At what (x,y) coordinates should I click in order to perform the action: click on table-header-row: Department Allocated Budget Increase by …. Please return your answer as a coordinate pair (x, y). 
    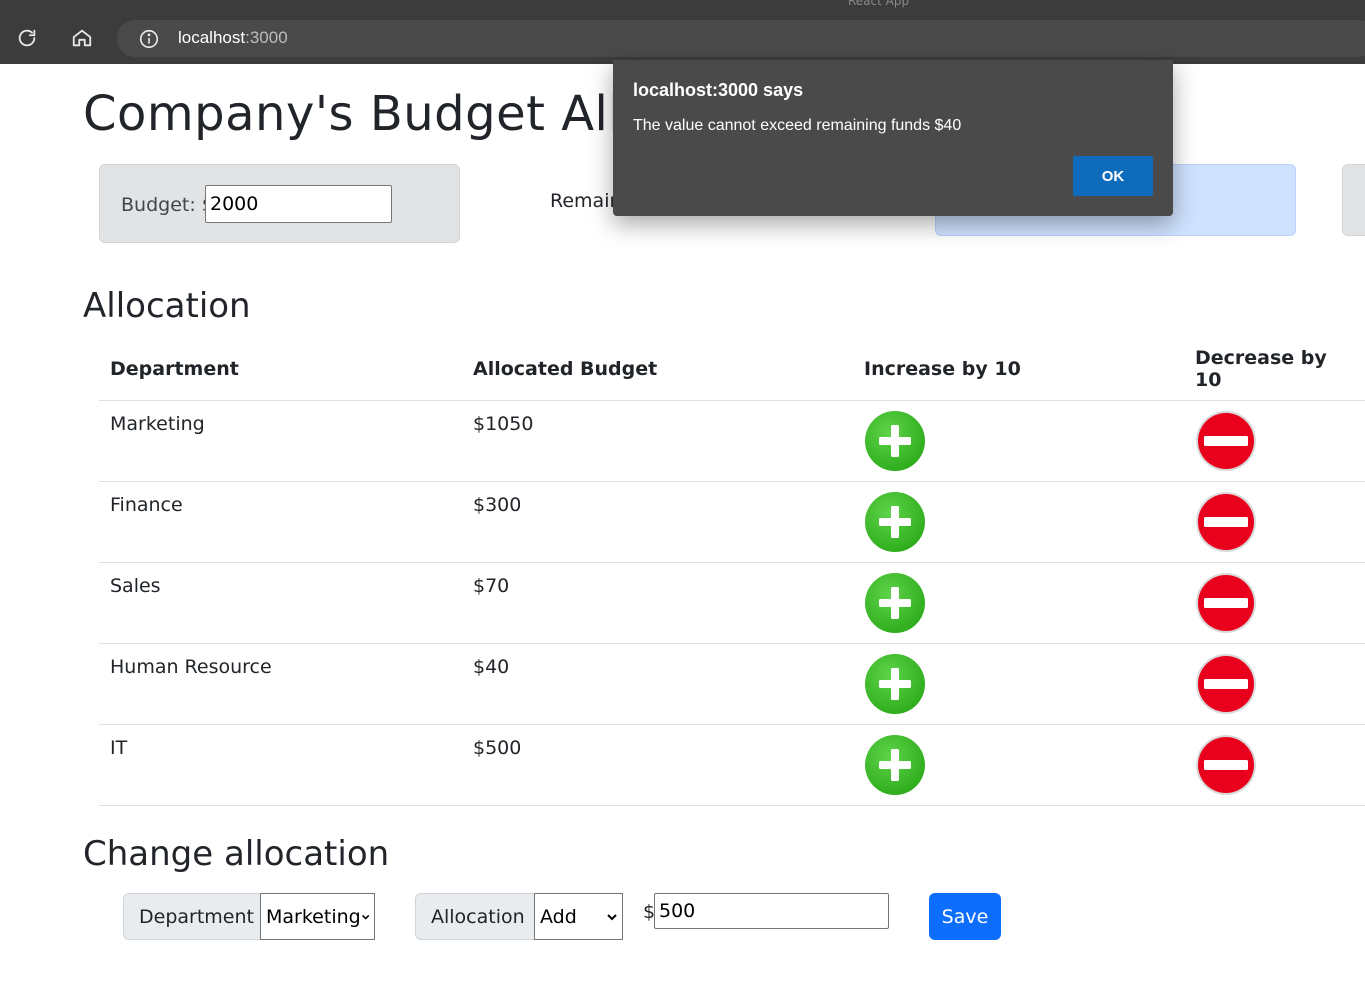
    Looking at the image, I should click on (732, 369).